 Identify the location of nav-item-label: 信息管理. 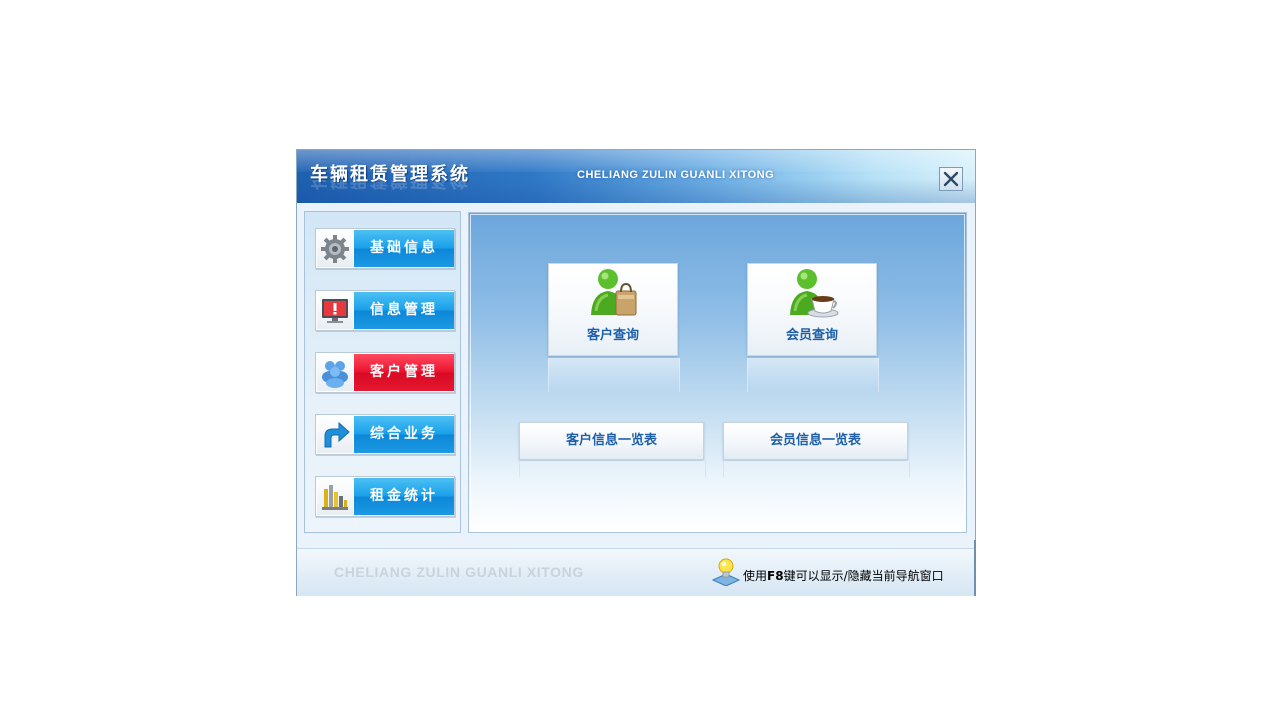
(404, 310).